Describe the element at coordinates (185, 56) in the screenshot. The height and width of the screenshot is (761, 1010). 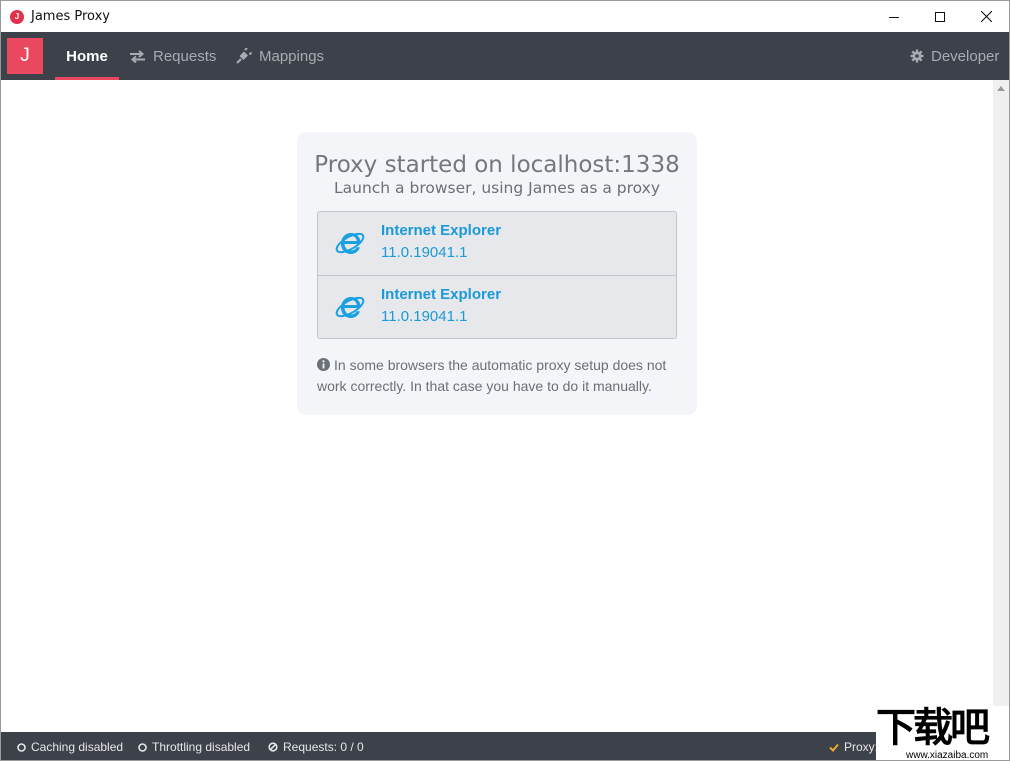
I see `tab-requests-label: Requests` at that location.